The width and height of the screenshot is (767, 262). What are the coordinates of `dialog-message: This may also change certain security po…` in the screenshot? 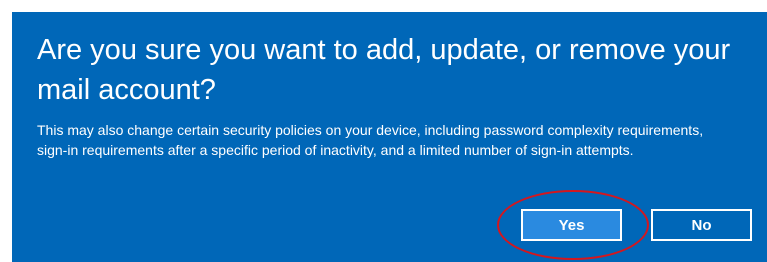 It's located at (370, 140).